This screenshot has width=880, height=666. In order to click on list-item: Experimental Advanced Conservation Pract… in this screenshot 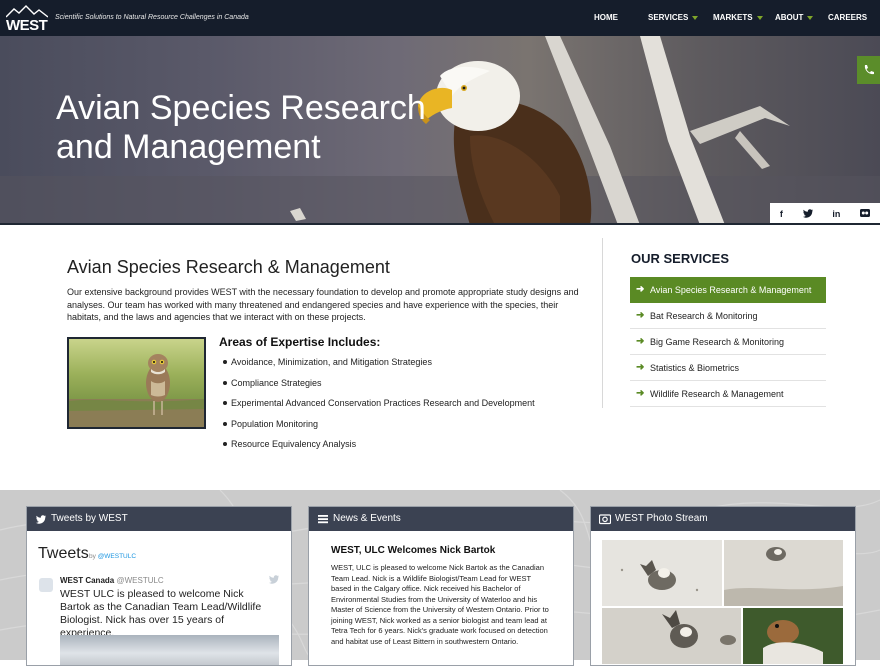, I will do `click(379, 408)`.